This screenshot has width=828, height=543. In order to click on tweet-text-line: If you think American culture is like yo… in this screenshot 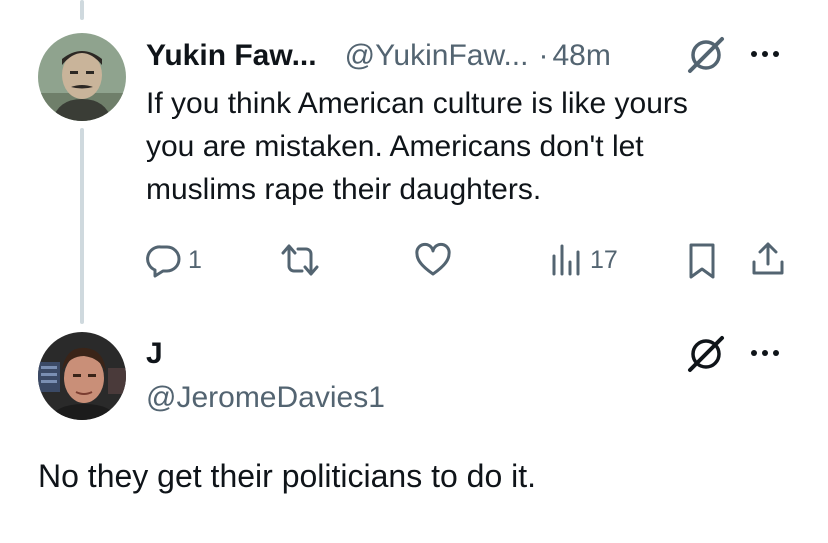, I will do `click(417, 103)`.